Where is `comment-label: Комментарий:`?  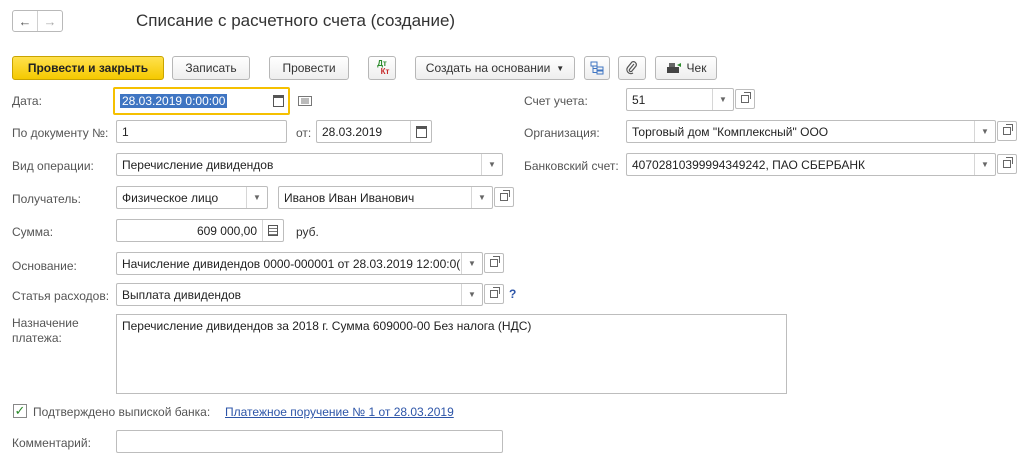
comment-label: Комментарий: is located at coordinates (51, 443).